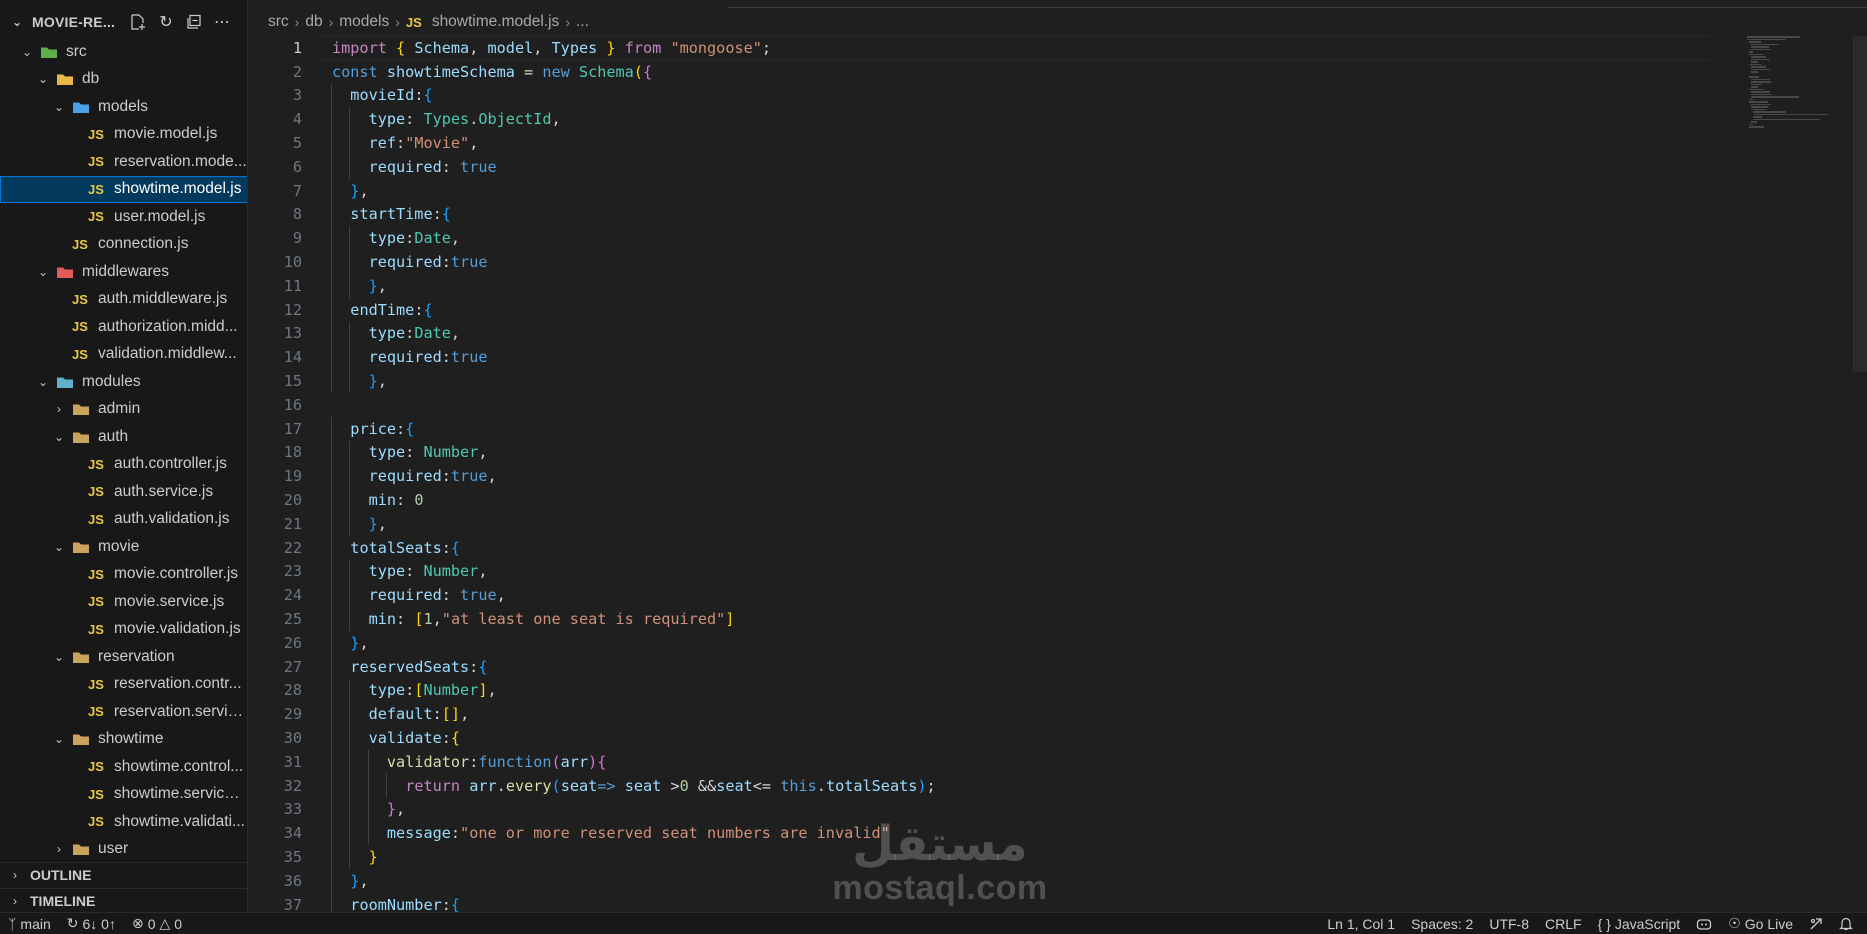 Image resolution: width=1867 pixels, height=934 pixels. Describe the element at coordinates (278, 22) in the screenshot. I see `breadcrumb-src: src` at that location.